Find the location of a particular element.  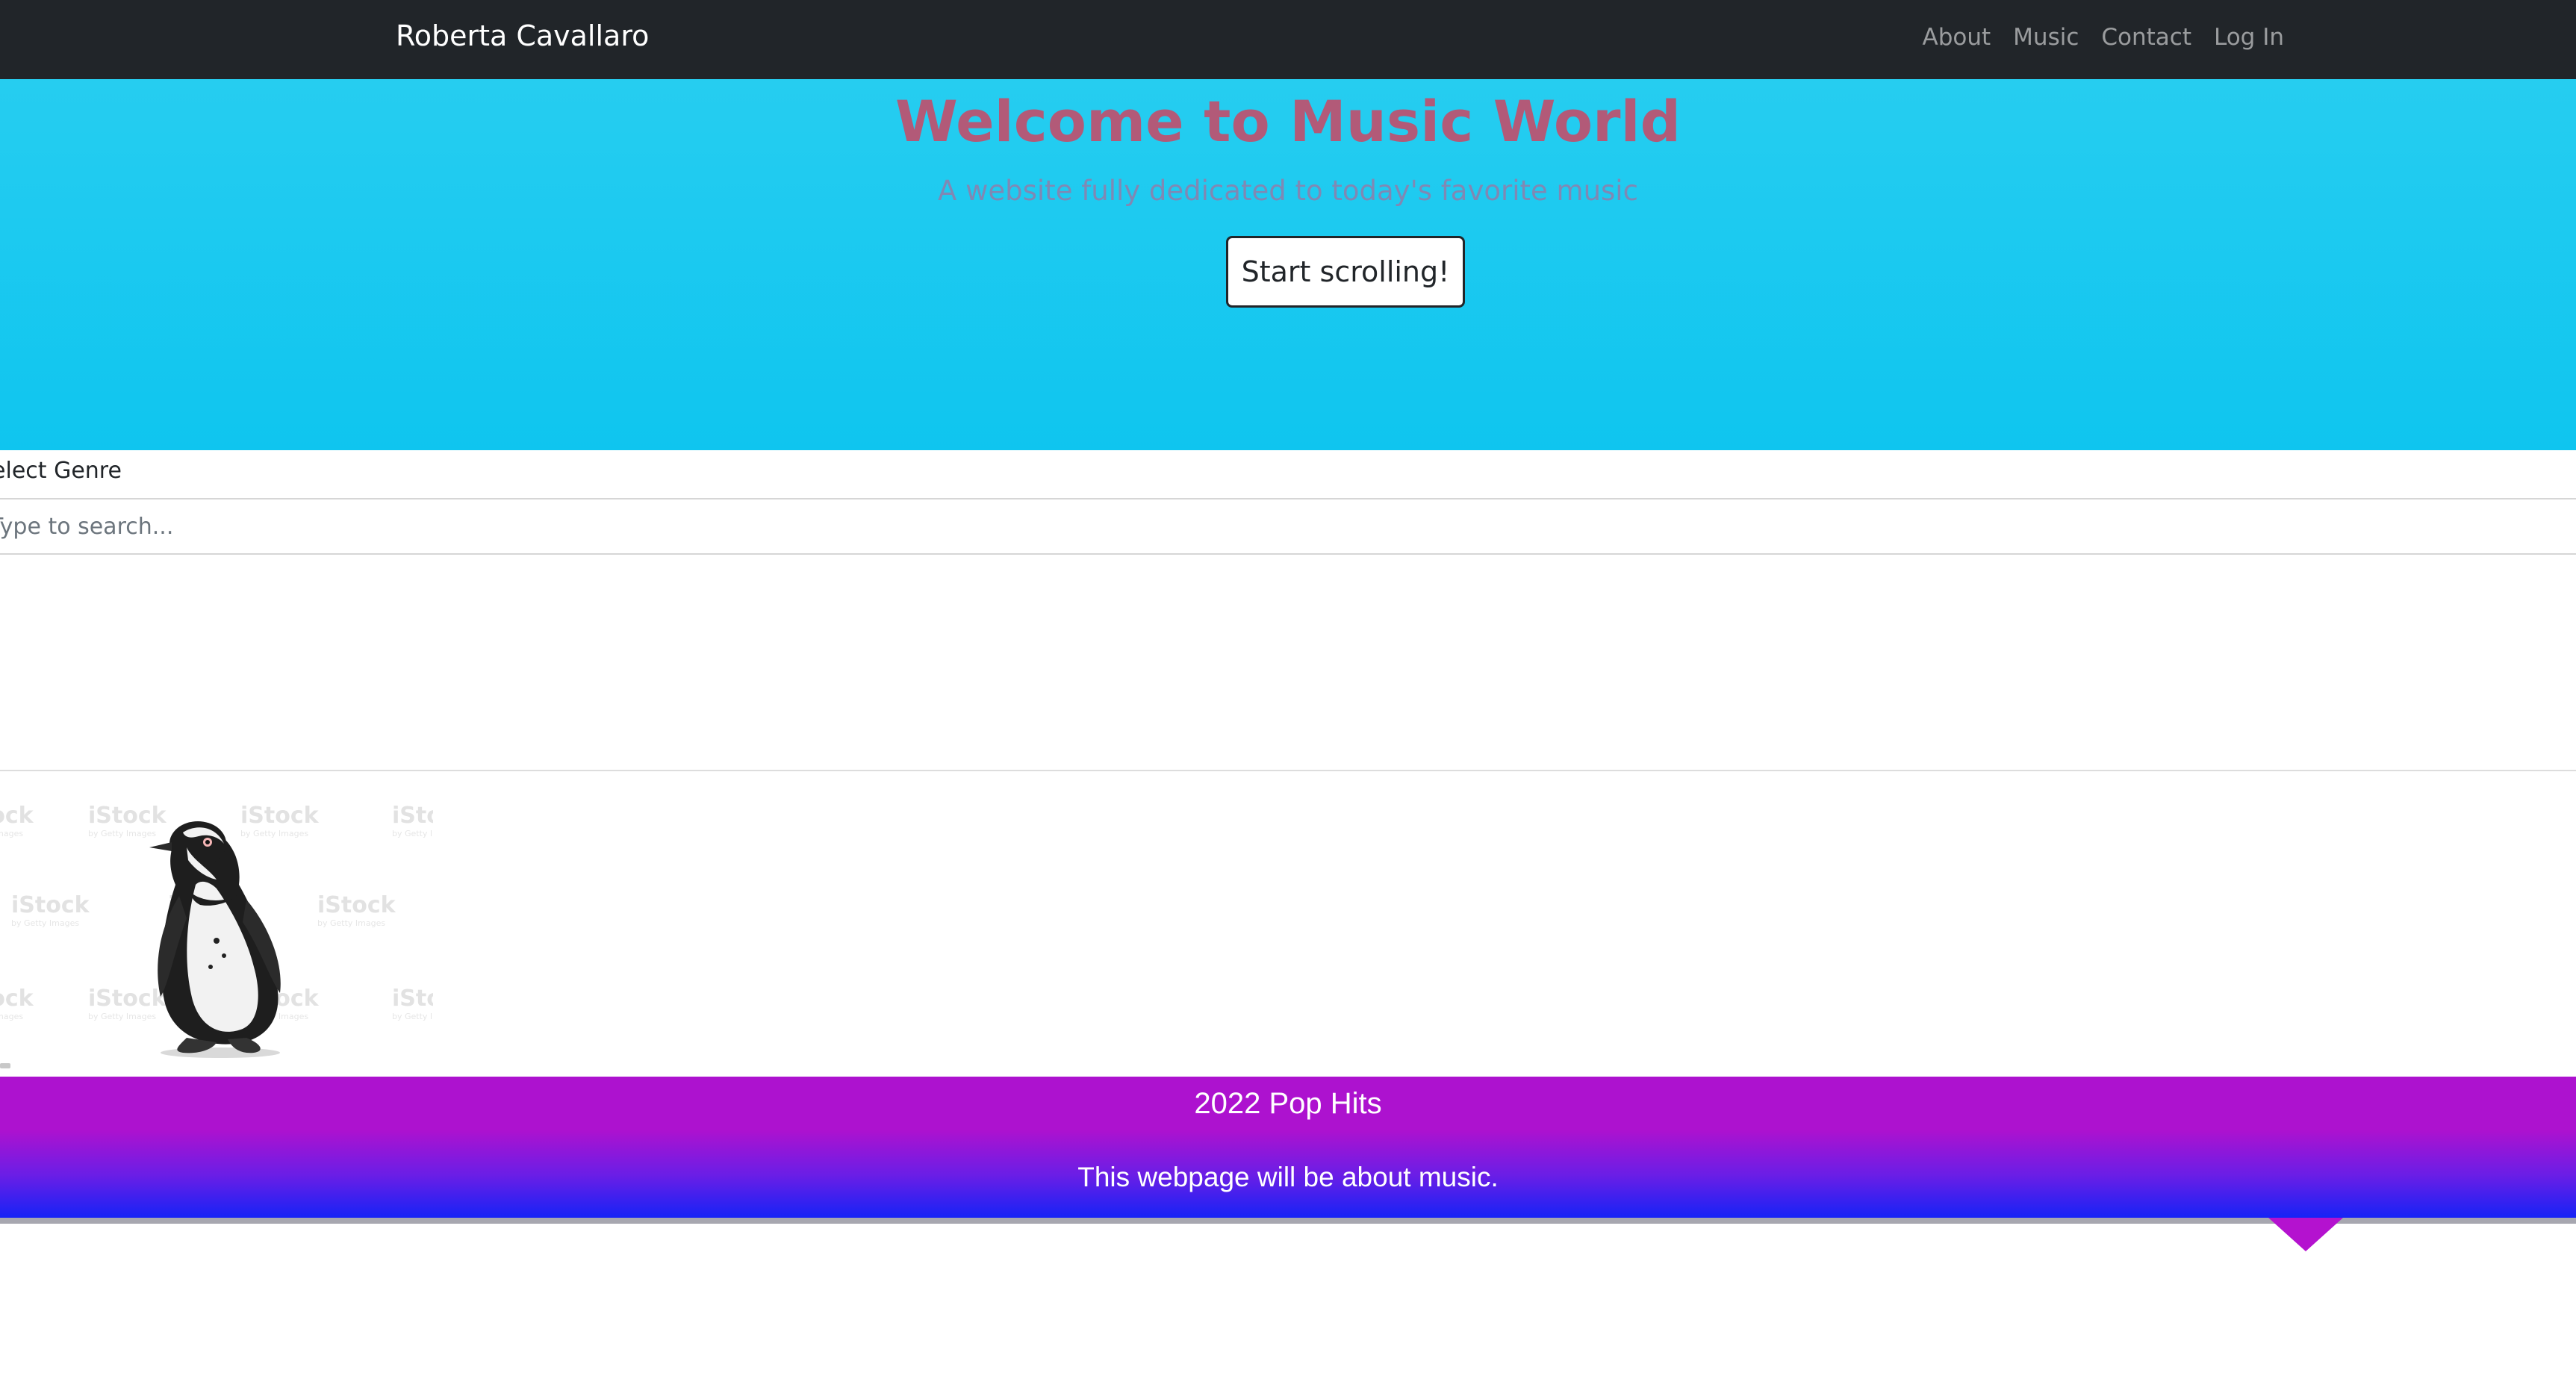

penguin-illustration is located at coordinates (215, 939).